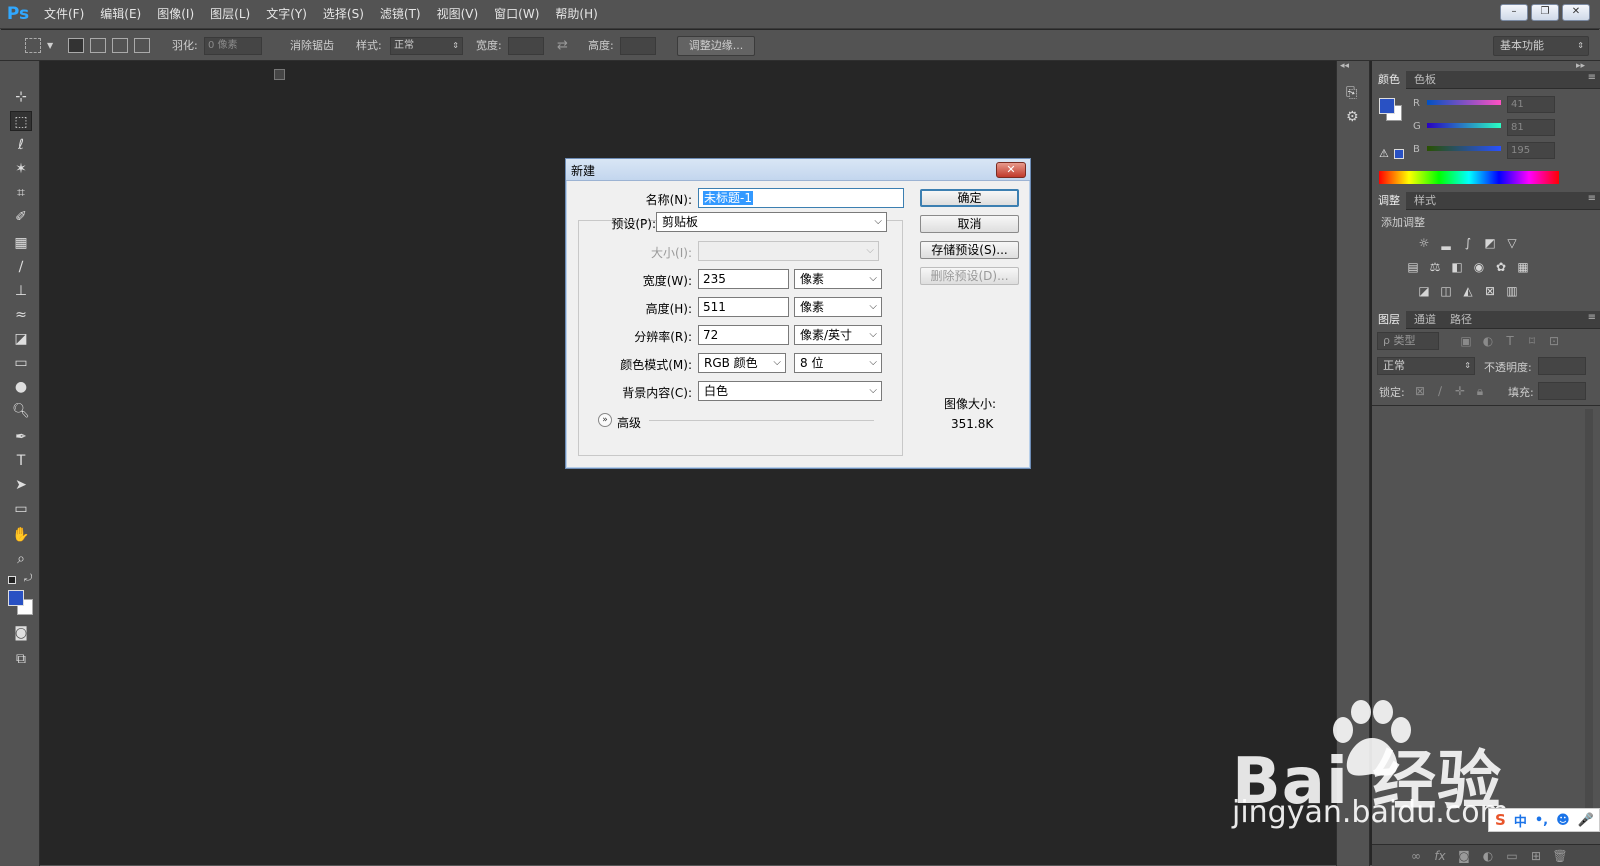  I want to click on blend-mode-select: 正常 ⇕, so click(1426, 366).